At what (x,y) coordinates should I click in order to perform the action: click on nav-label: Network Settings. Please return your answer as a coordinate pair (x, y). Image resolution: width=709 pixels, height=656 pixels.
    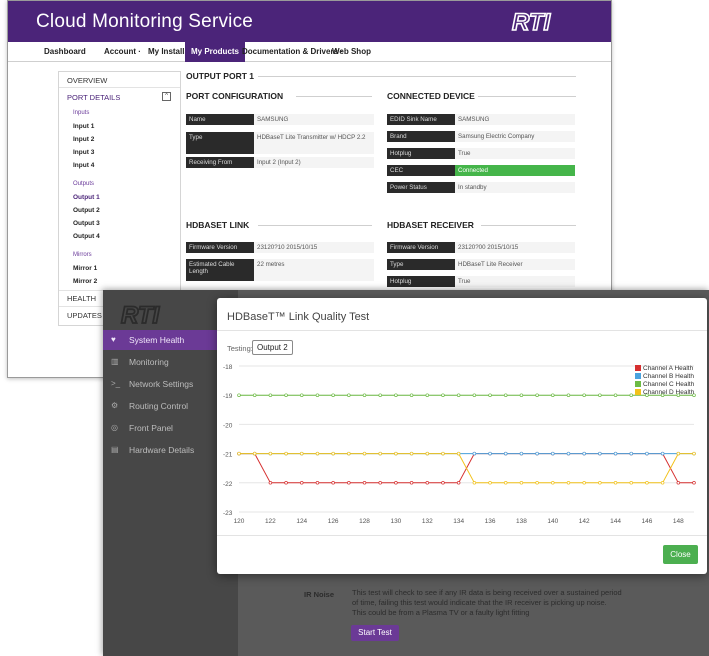
    Looking at the image, I should click on (161, 384).